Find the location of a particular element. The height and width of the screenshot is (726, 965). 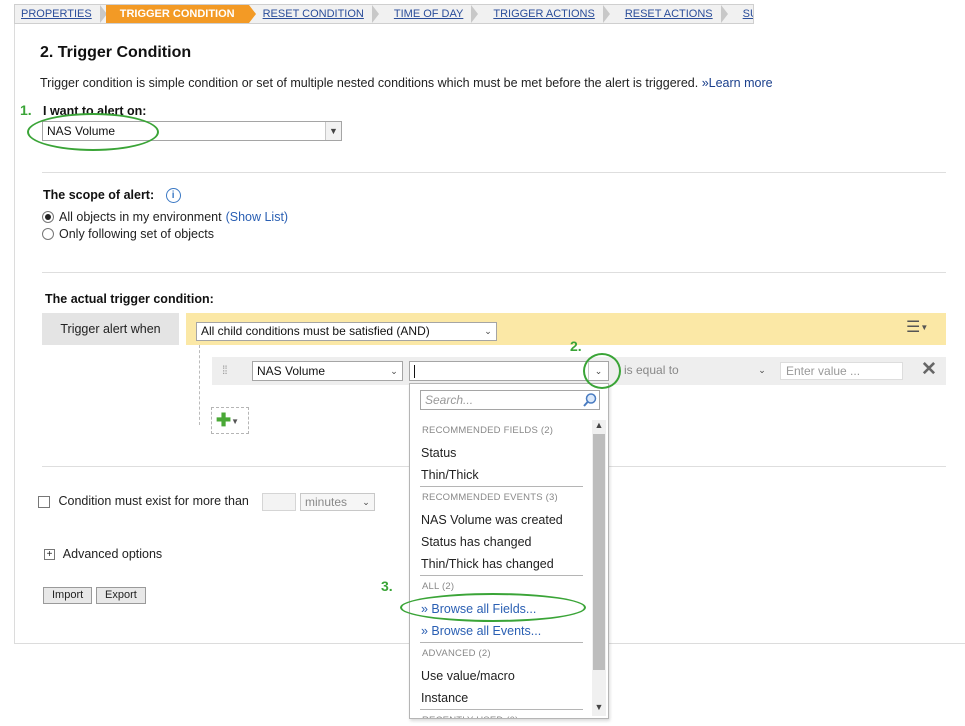

wizard-step-trigger-actions: TRIGGER ACTIONS is located at coordinates (544, 14).